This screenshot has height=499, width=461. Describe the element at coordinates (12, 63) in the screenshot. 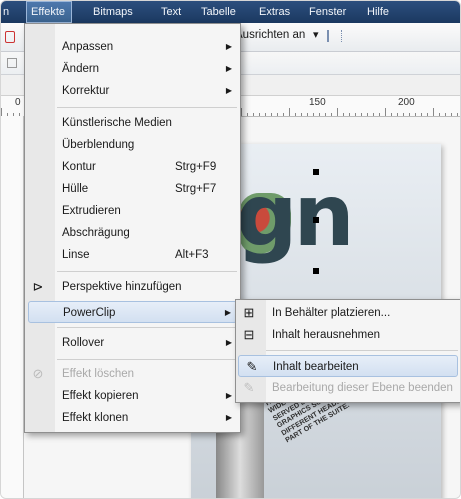

I see `page-icon` at that location.